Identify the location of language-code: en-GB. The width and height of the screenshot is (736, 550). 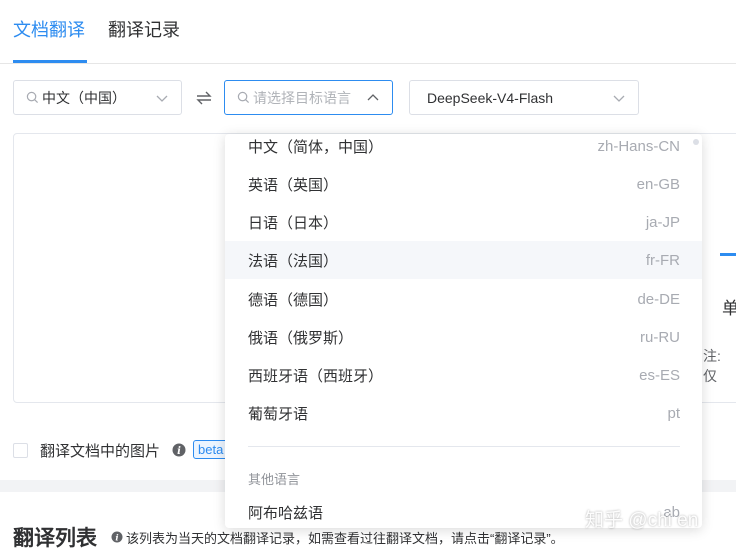
(658, 184).